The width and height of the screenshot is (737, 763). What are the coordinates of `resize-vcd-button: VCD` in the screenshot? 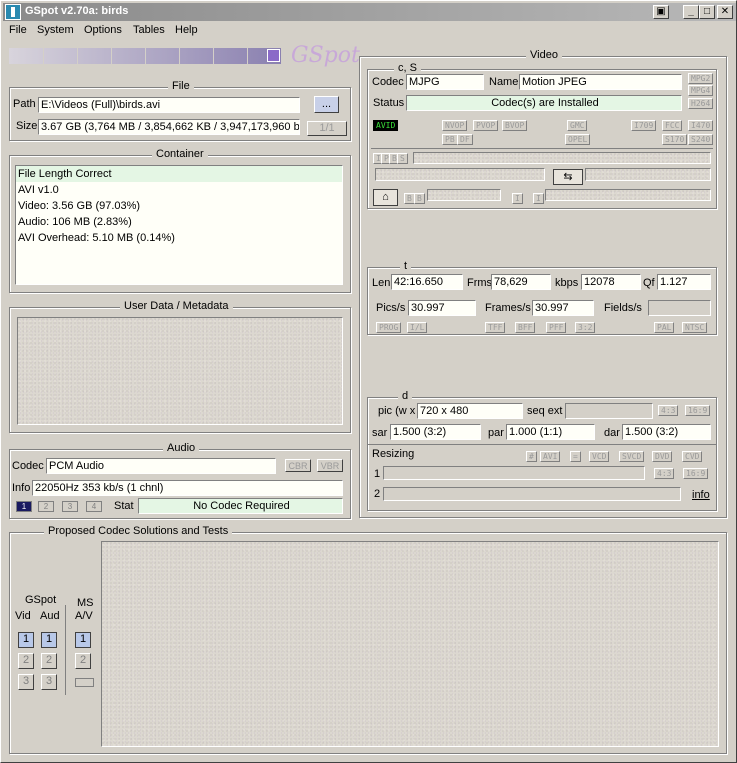 It's located at (599, 456).